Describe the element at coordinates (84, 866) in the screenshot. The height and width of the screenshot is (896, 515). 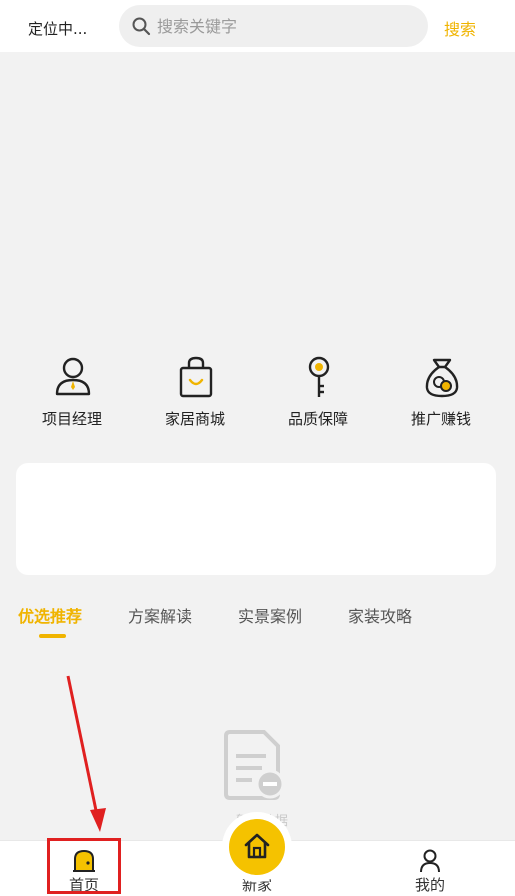
I see `annotation-highlight-box` at that location.